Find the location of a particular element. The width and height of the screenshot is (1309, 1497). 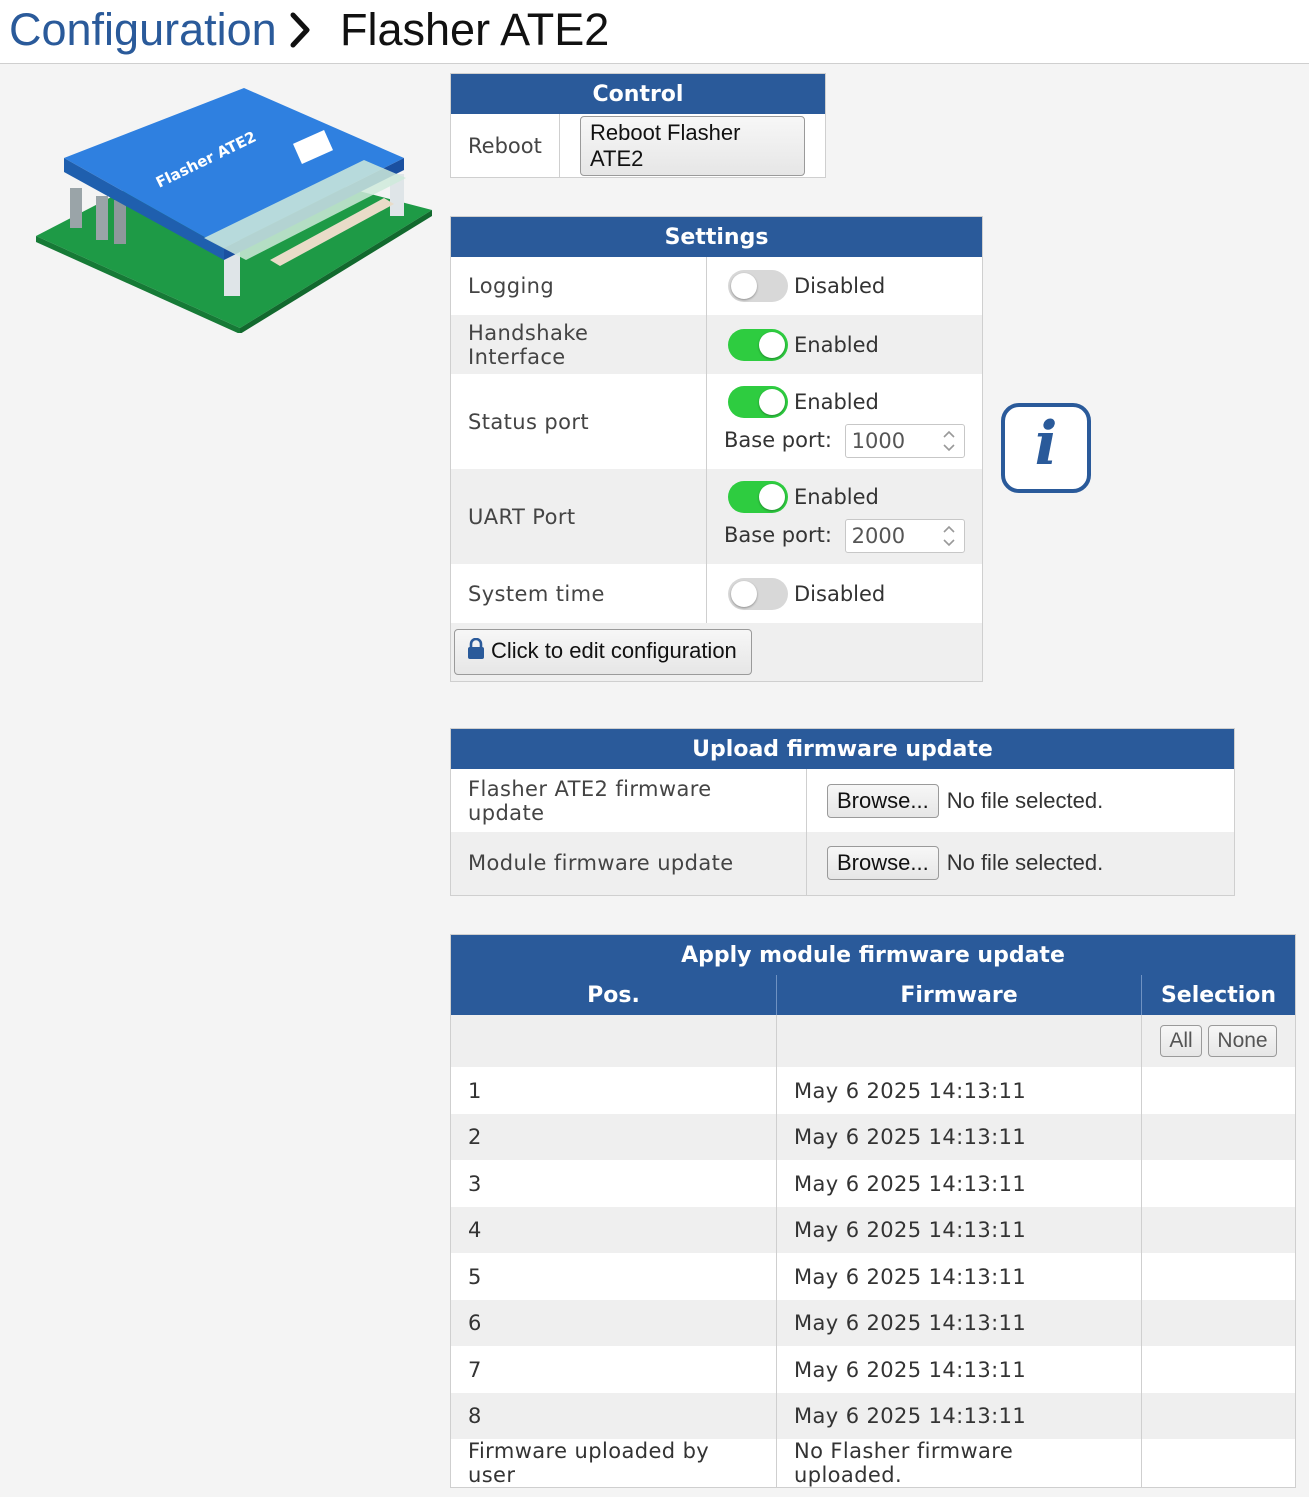

handshake-interface-toggle is located at coordinates (758, 344).